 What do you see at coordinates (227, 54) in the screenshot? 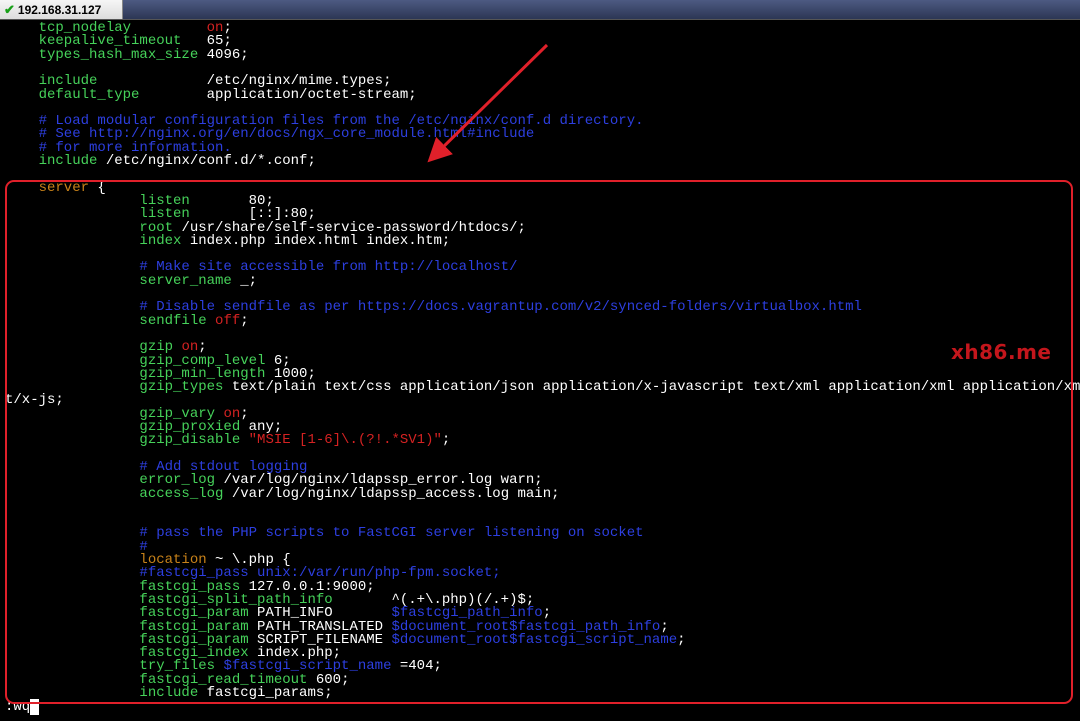
I see `code-token: 4096;` at bounding box center [227, 54].